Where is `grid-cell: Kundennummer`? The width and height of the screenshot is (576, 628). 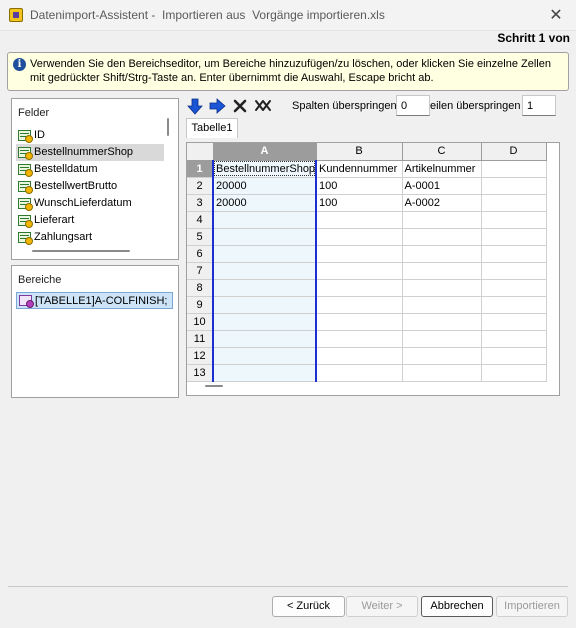 grid-cell: Kundennummer is located at coordinates (359, 169).